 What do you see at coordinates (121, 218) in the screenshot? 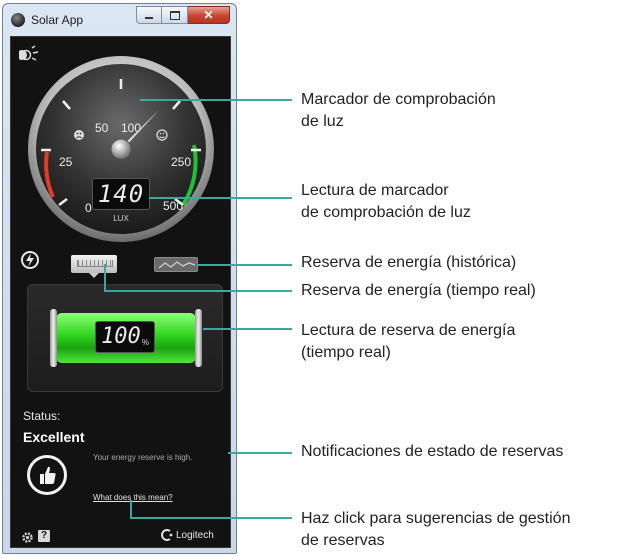
I see `lux-unit: LUX` at bounding box center [121, 218].